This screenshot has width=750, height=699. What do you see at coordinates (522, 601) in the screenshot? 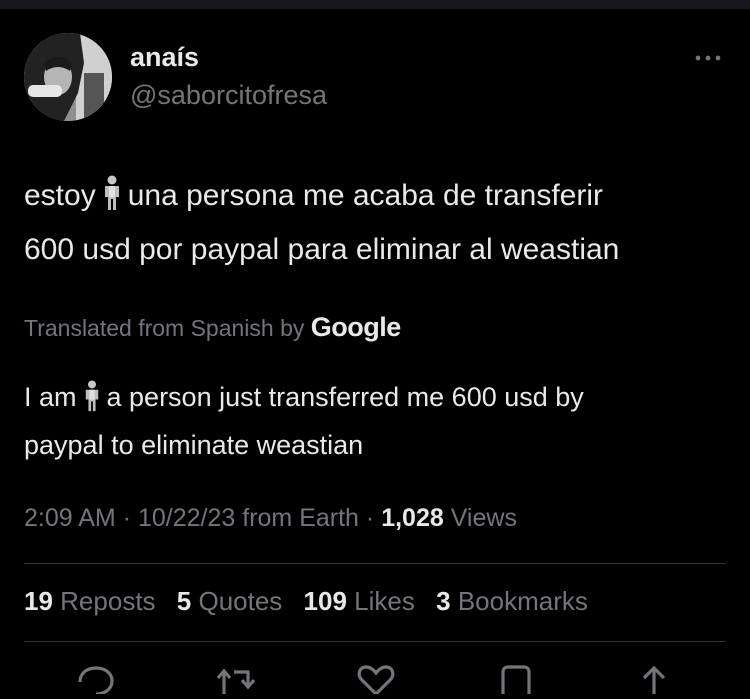
I see `bookmarks-label: Bookmarks` at bounding box center [522, 601].